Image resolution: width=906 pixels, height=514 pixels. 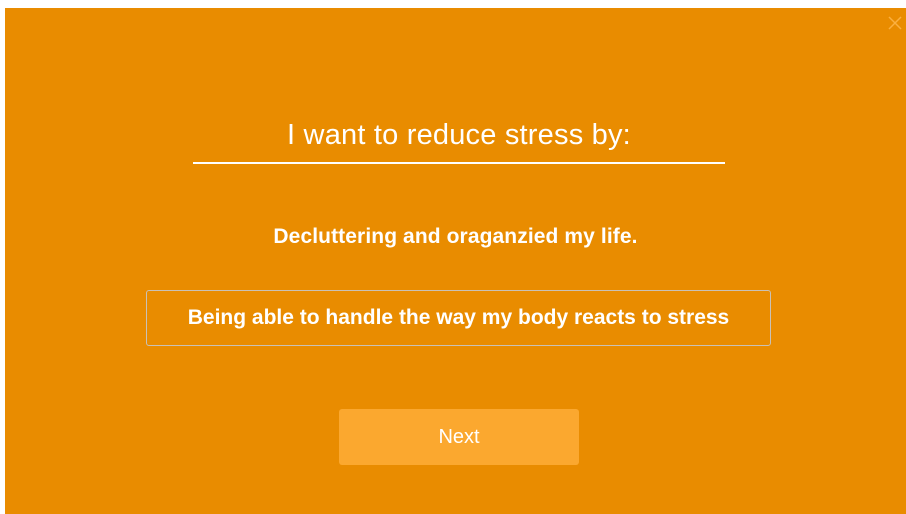 I want to click on dialog-title: I want to reduce stress by:, so click(x=459, y=135).